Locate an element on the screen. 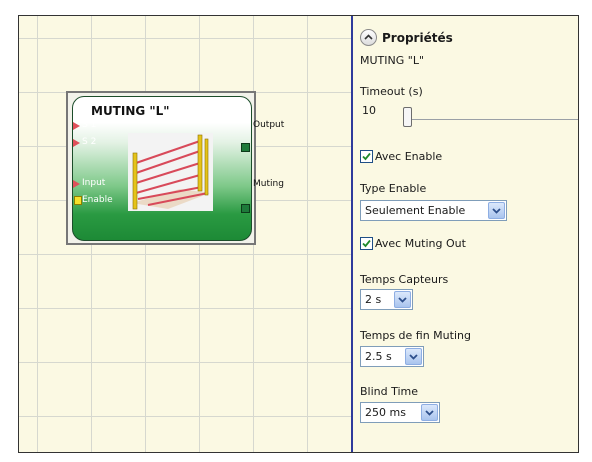 Image resolution: width=592 pixels, height=462 pixels. input-label-s1: S 1 is located at coordinates (89, 125).